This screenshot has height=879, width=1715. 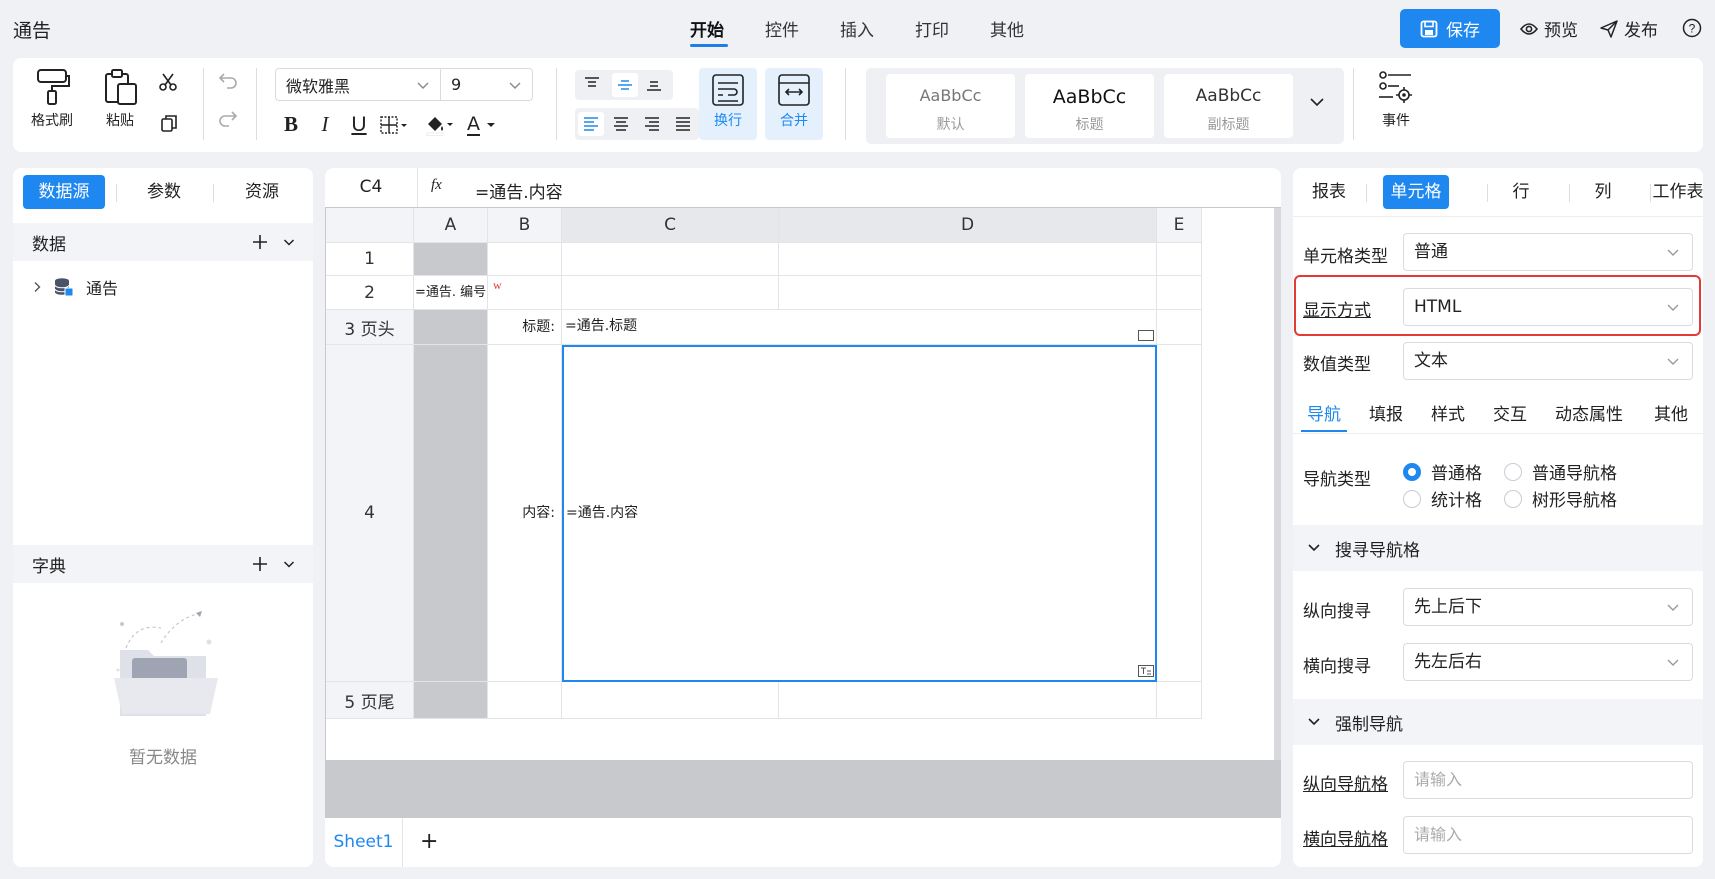 What do you see at coordinates (1548, 662) in the screenshot?
I see `horizontal-search-select: 先左后右` at bounding box center [1548, 662].